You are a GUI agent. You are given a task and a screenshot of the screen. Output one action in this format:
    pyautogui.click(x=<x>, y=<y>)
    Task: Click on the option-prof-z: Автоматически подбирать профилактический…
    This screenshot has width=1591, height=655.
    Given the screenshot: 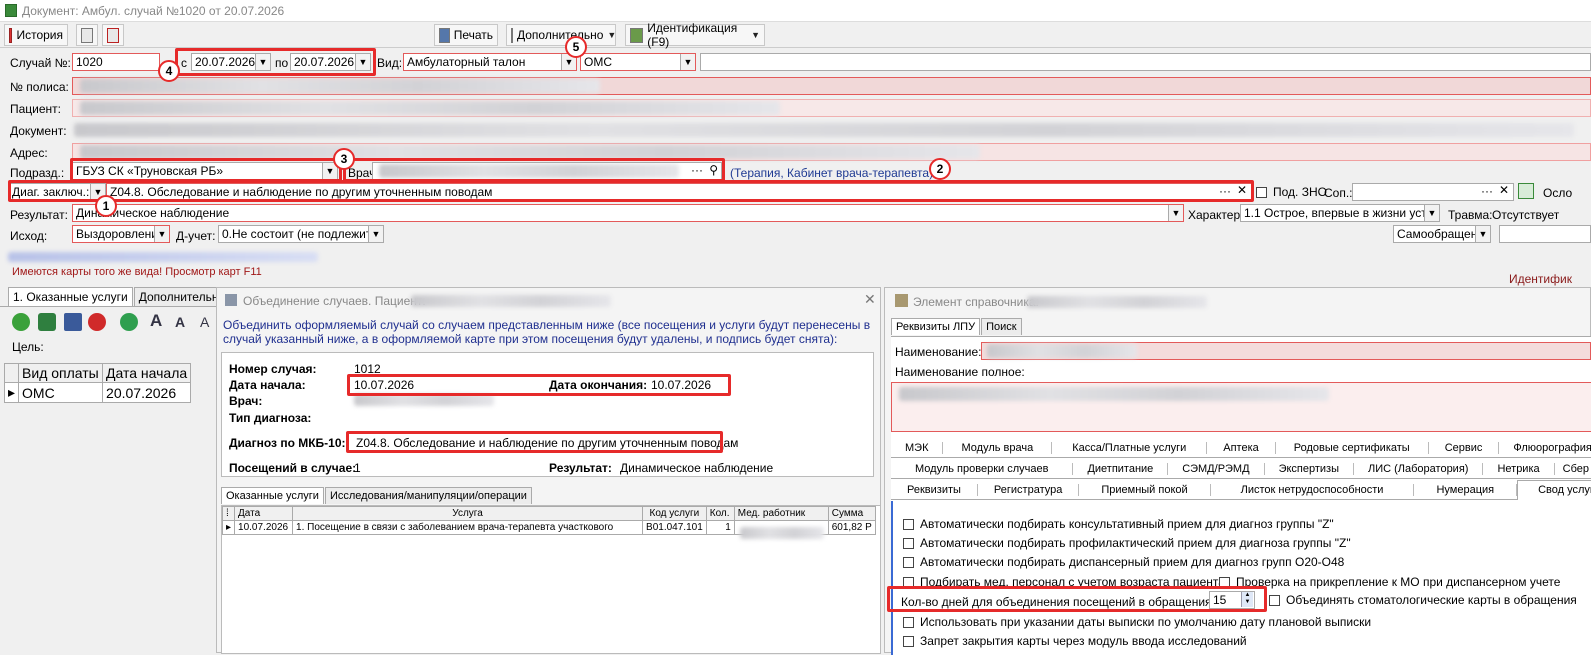 What is the action you would take?
    pyautogui.click(x=1127, y=543)
    